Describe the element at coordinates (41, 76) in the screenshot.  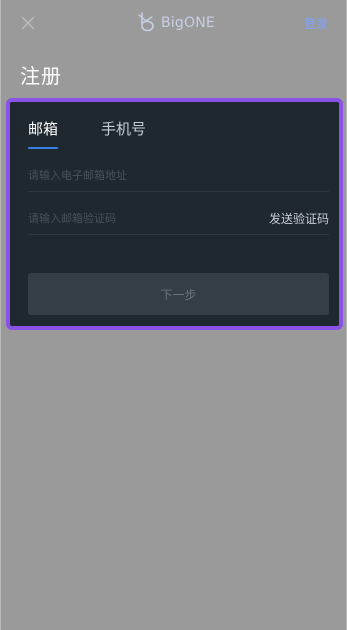
I see `page-title: 注册` at that location.